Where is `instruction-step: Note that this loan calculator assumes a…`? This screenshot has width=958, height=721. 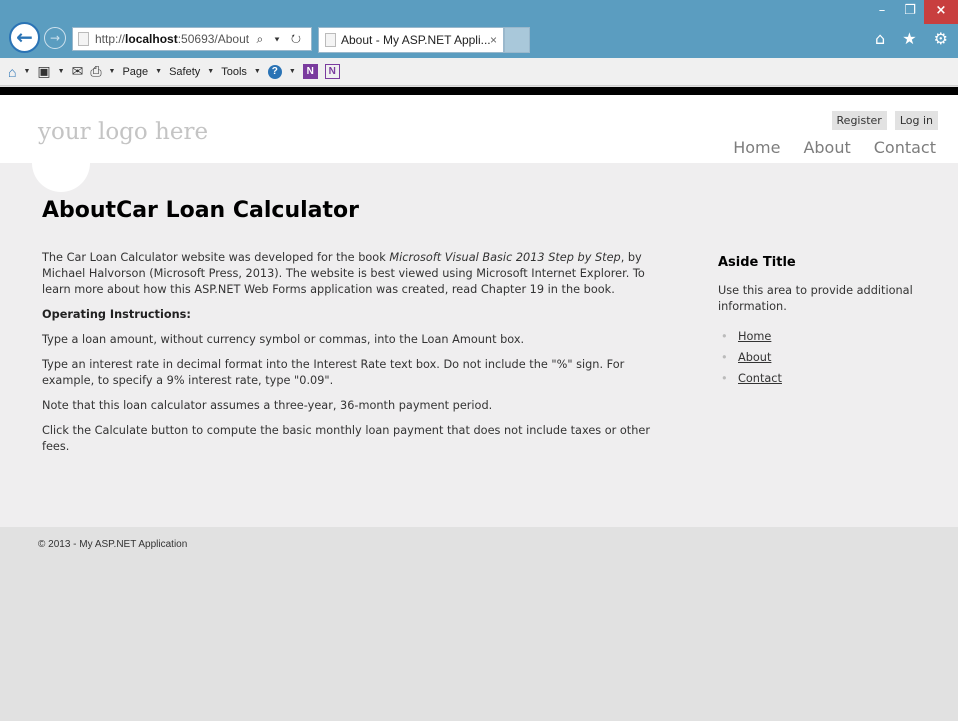
instruction-step: Note that this loan calculator assumes a… is located at coordinates (267, 405).